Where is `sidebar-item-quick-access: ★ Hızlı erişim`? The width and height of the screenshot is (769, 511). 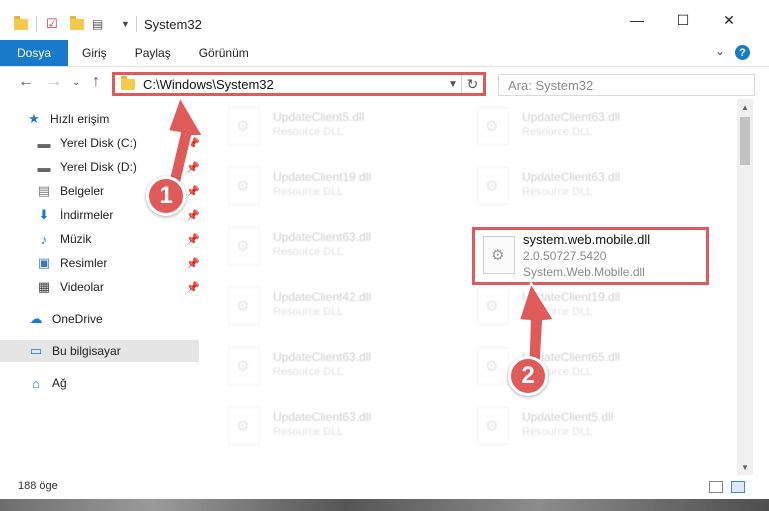
sidebar-item-quick-access: ★ Hızlı erişim is located at coordinates (100, 119).